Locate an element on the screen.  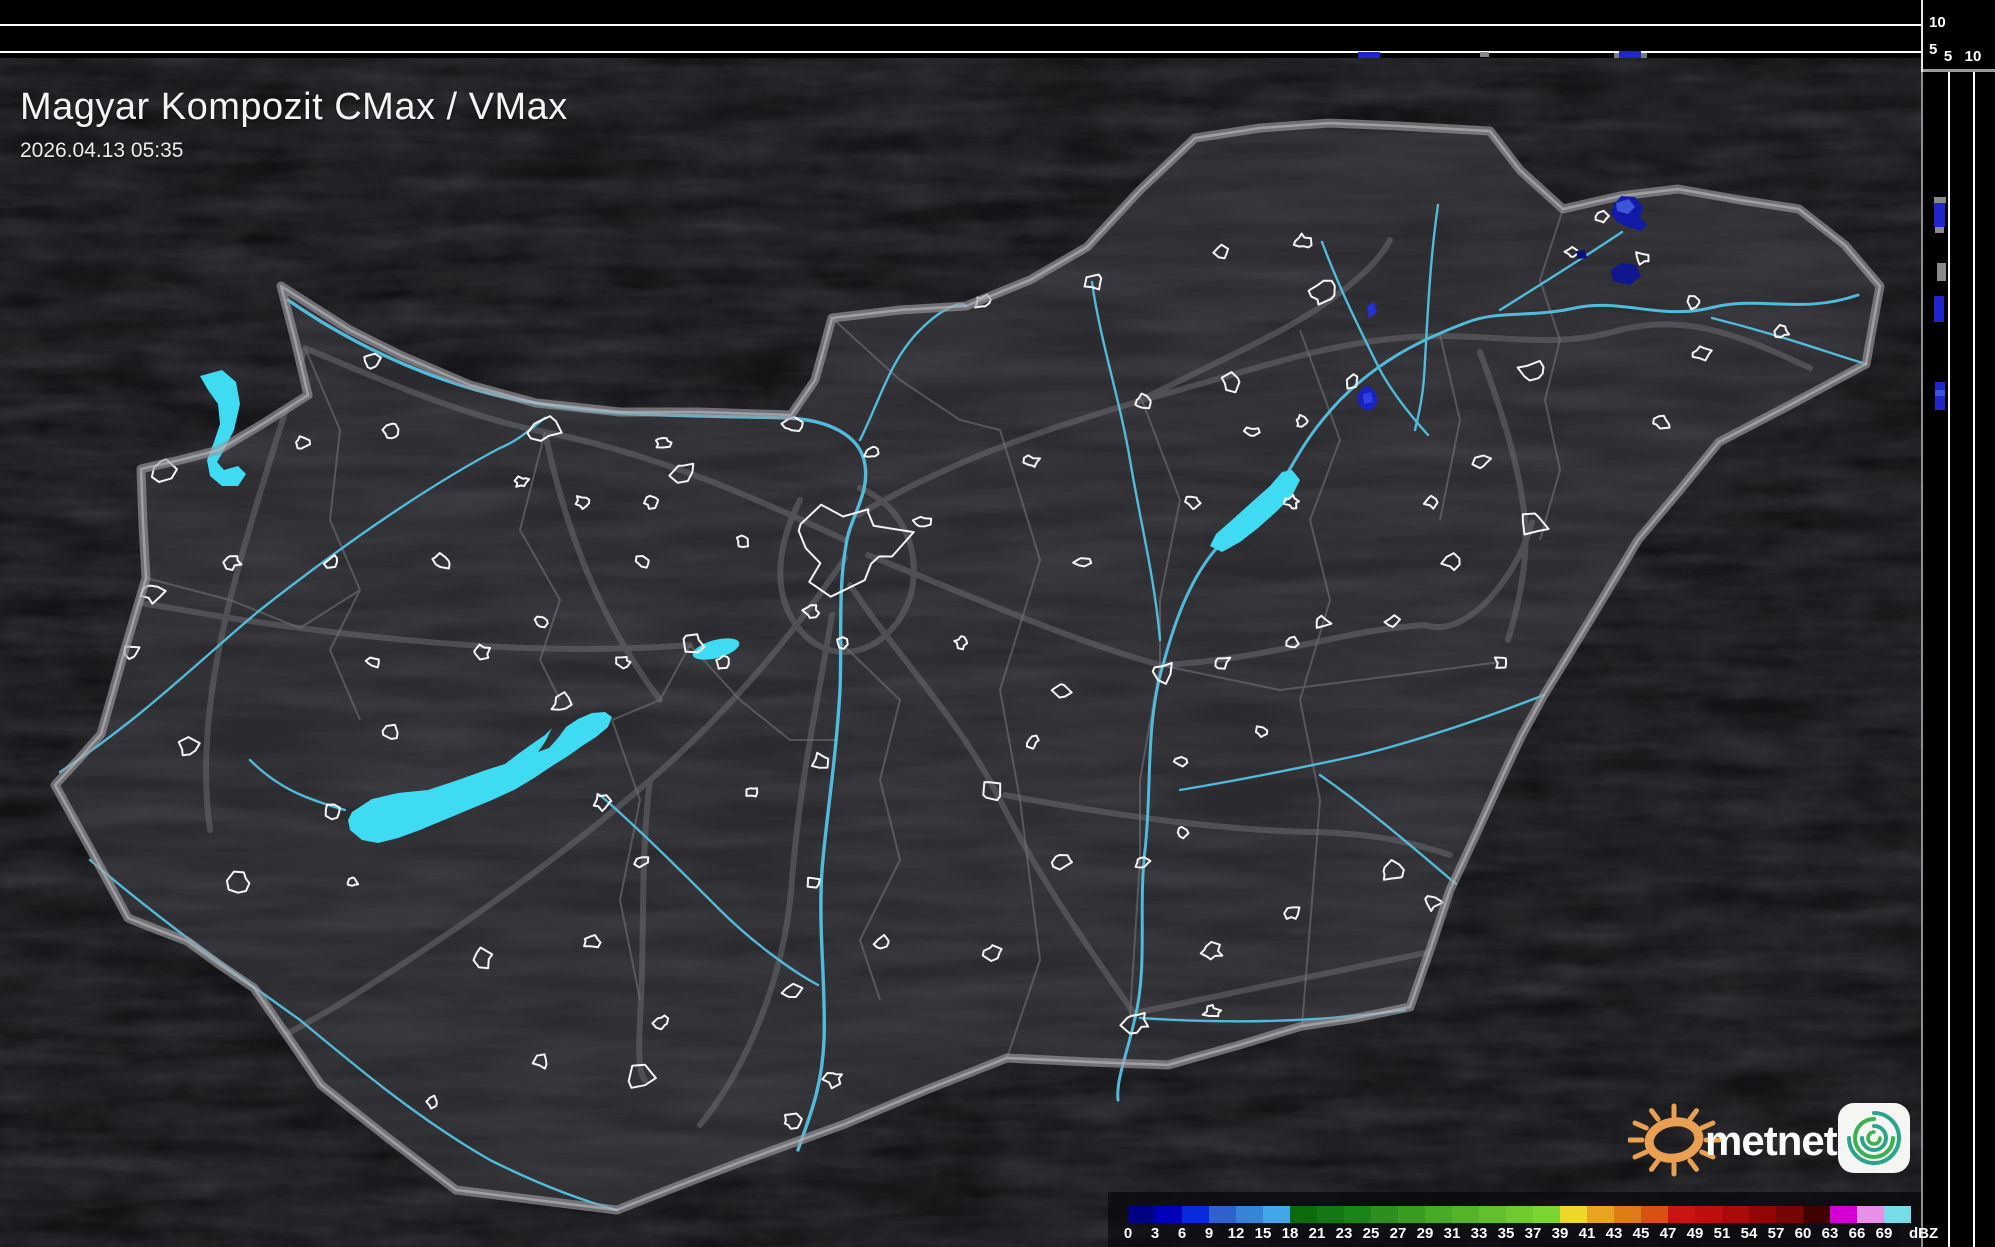
height-tick-5km: 5 is located at coordinates (1933, 49).